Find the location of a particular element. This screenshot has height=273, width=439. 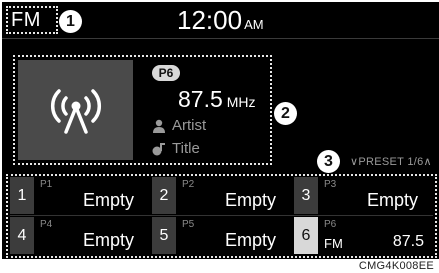

current-frequency: 87.5 MHz is located at coordinates (217, 99).